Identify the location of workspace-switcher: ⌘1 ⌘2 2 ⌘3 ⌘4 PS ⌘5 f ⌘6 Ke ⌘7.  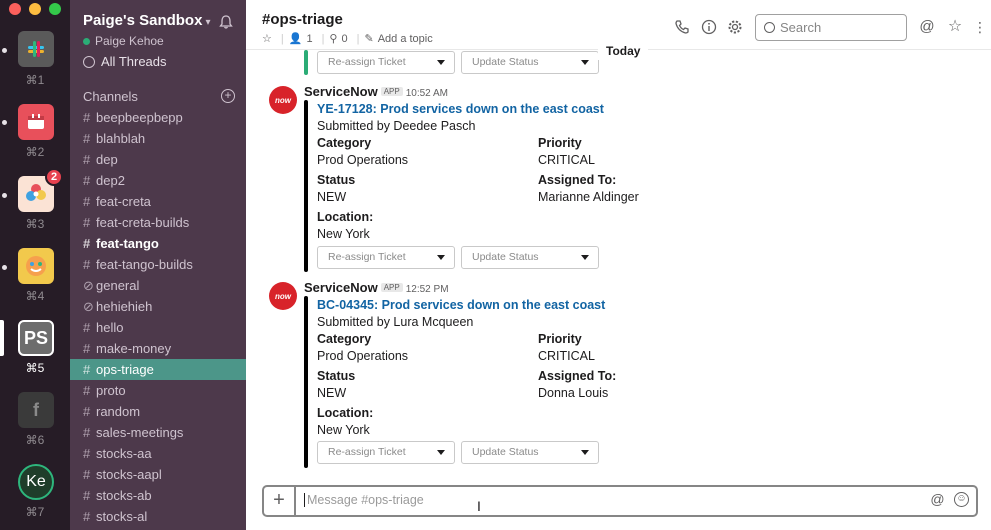
(35, 265).